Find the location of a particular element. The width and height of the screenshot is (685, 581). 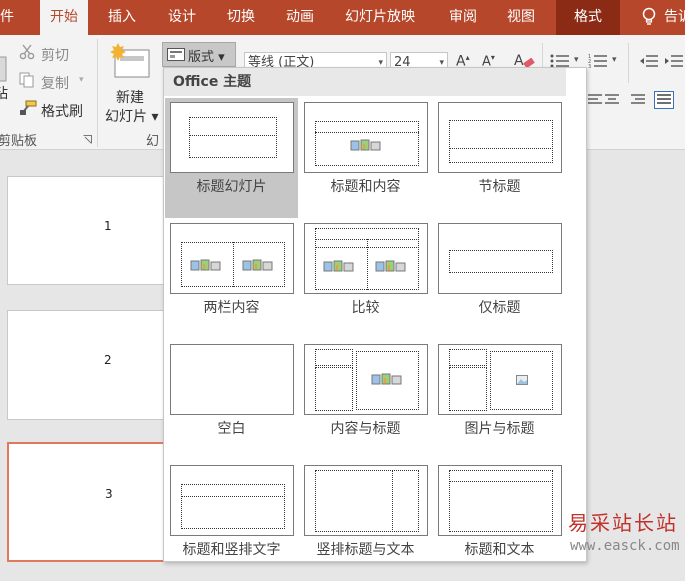

justify-icon is located at coordinates (664, 100).